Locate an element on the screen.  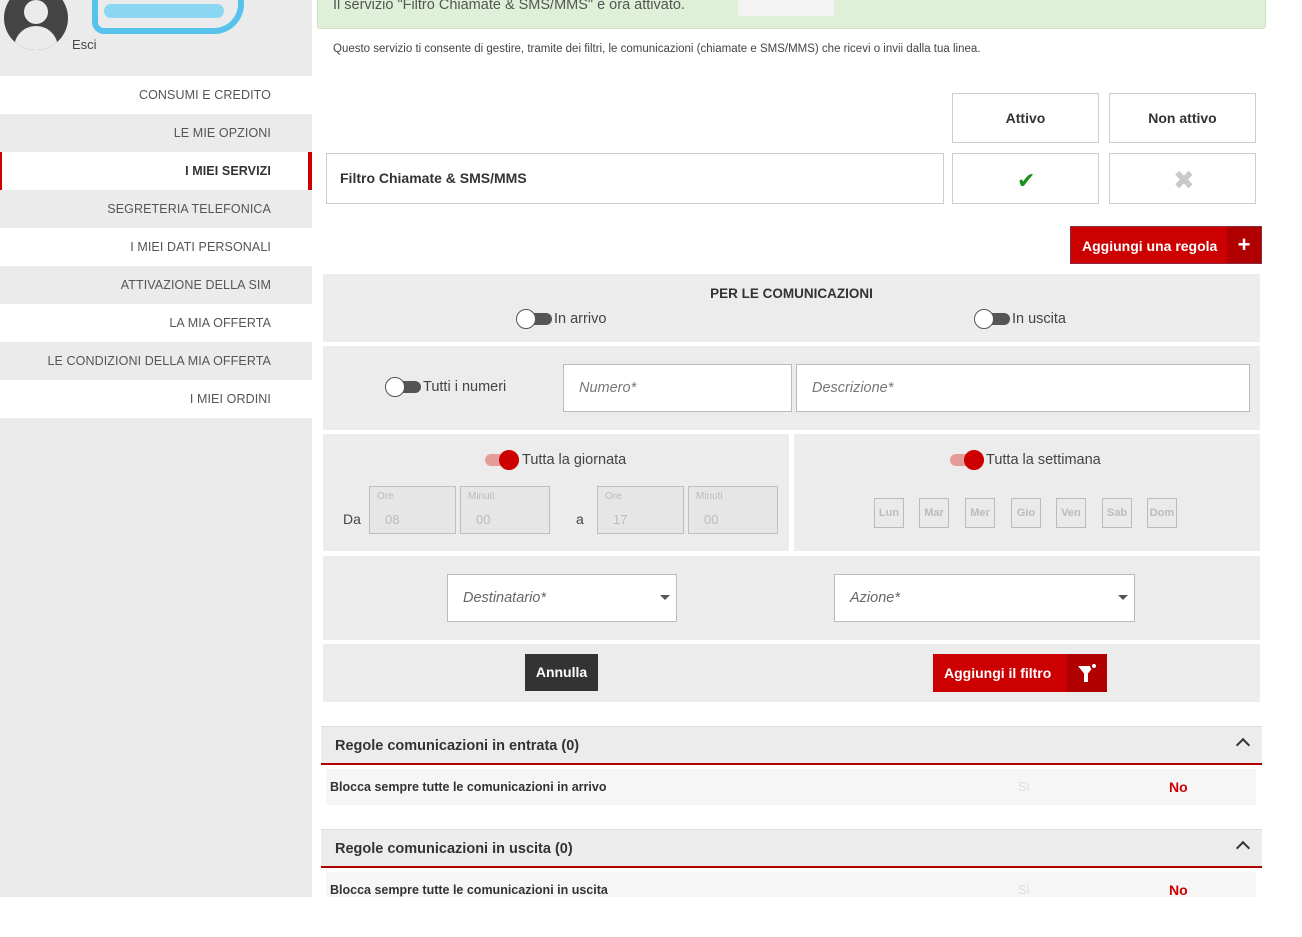
day-button-mon: Lun is located at coordinates (889, 513).